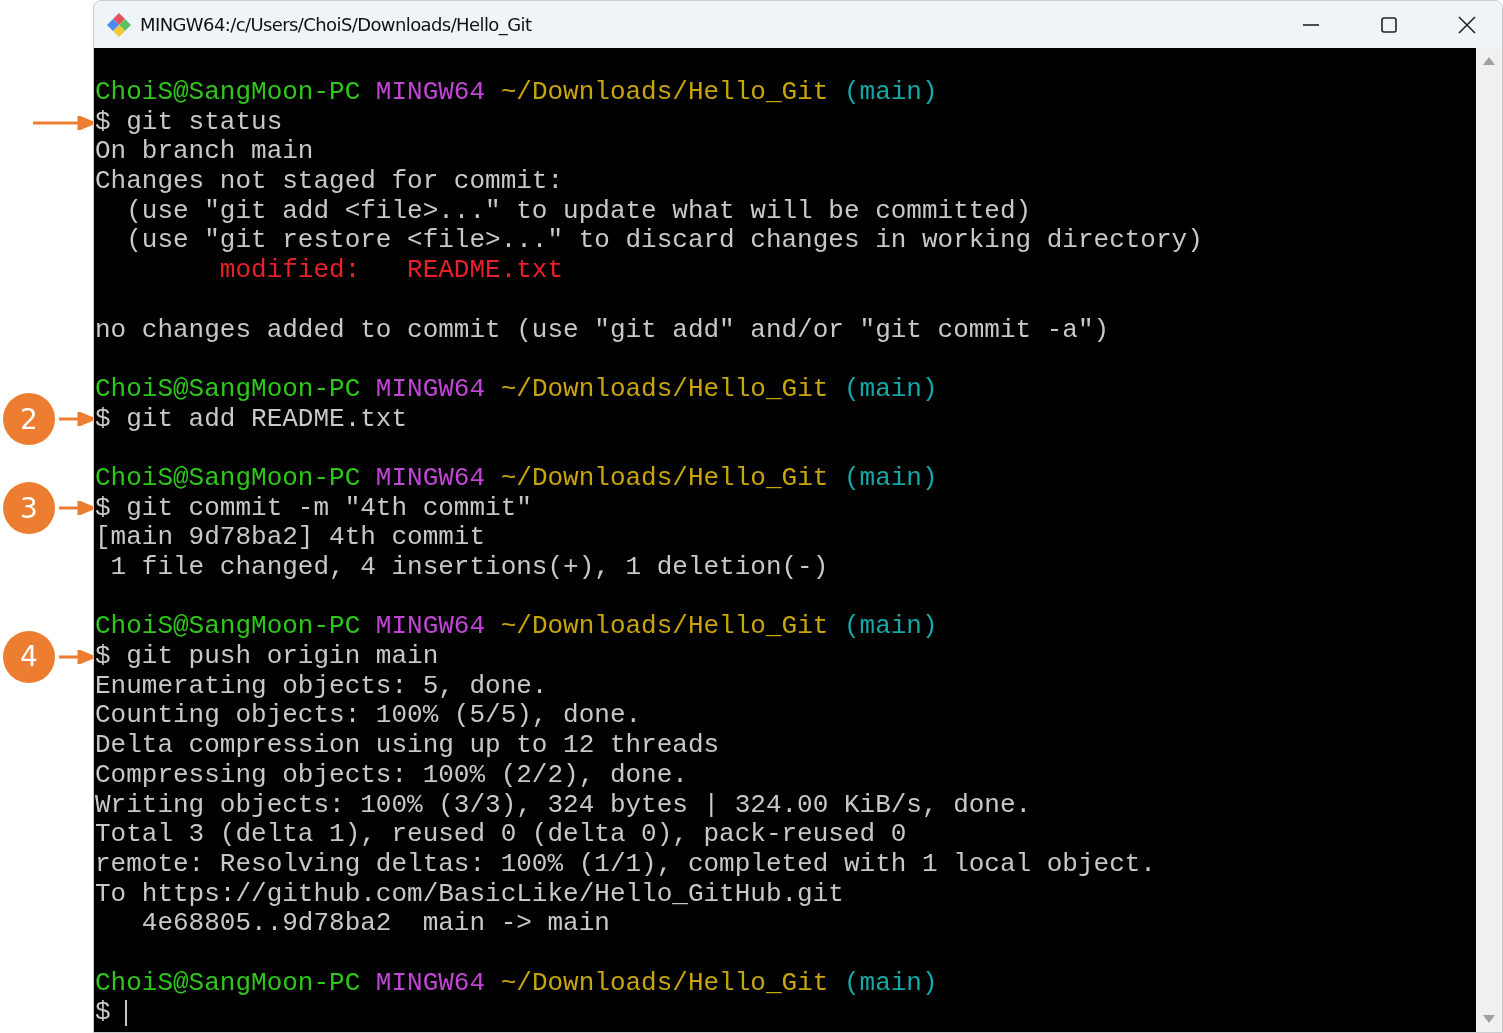  What do you see at coordinates (602, 330) in the screenshot?
I see `output-line: no changes added to commit (use "git add" and/or "git commit -a")` at bounding box center [602, 330].